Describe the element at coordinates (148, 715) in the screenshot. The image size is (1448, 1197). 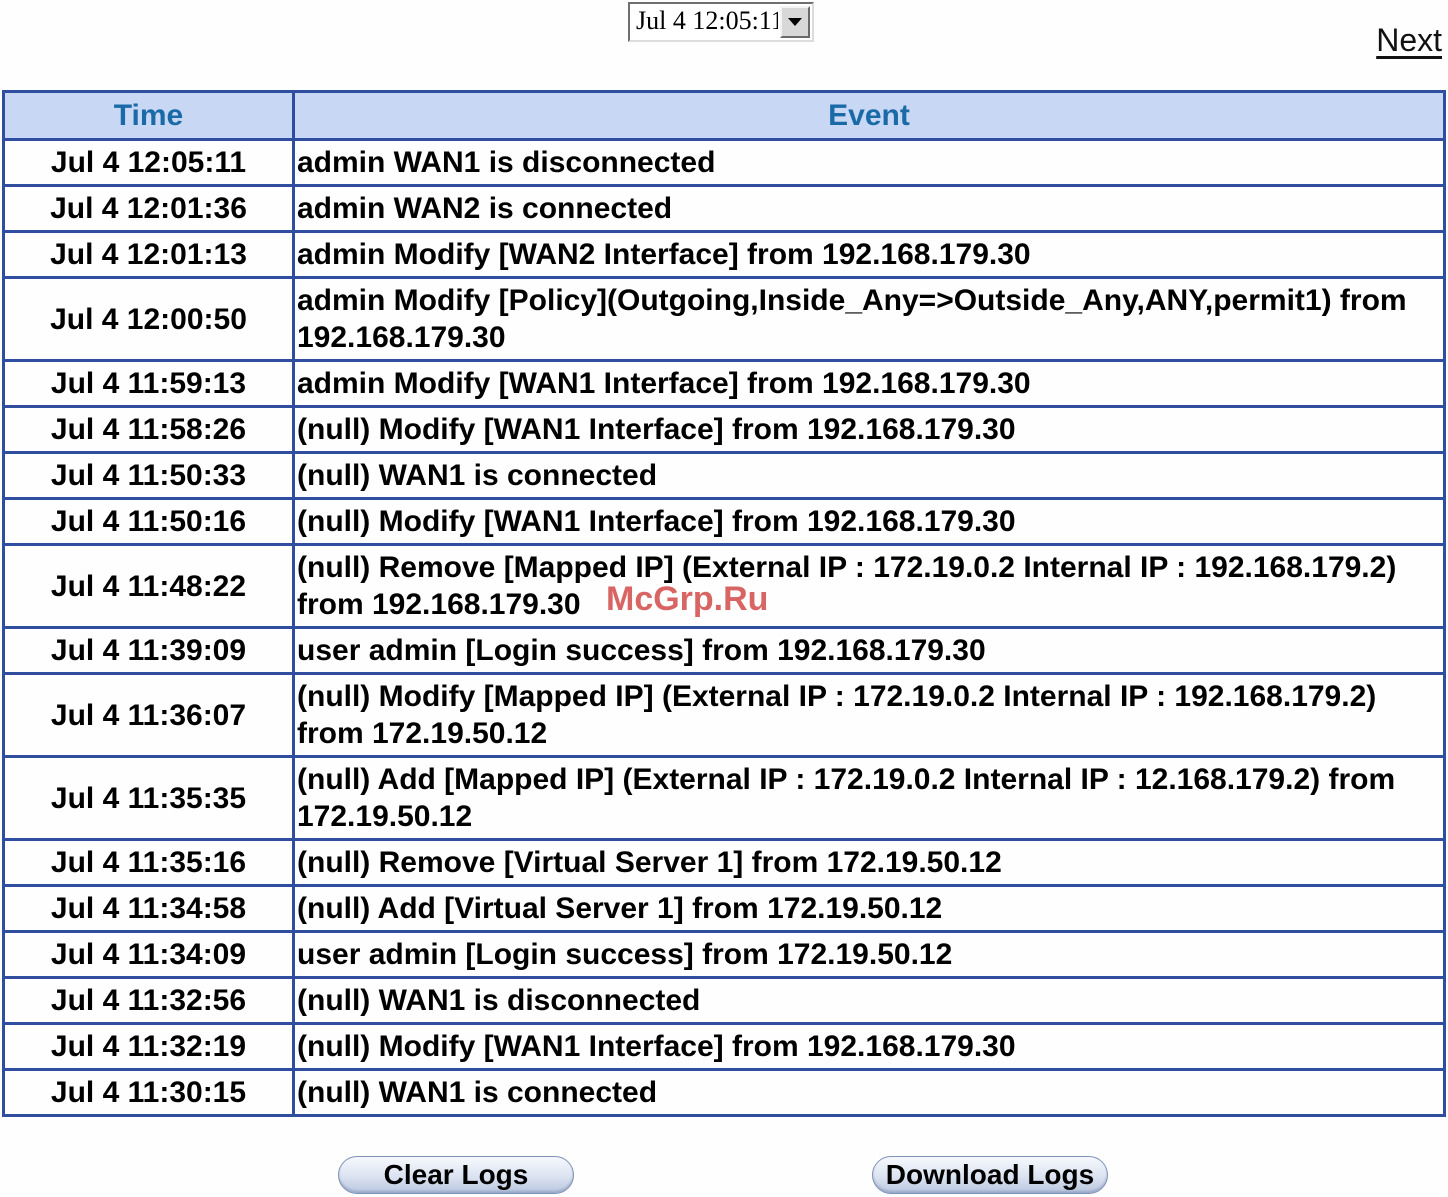
I see `time-cell: Jul 4 11:36:07` at that location.